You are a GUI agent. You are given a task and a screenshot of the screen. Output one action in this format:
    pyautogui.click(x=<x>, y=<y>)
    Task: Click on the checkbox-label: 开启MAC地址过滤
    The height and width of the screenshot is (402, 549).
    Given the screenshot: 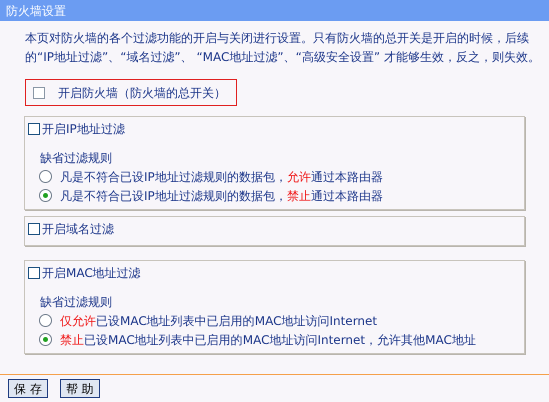 What is the action you would take?
    pyautogui.click(x=91, y=273)
    